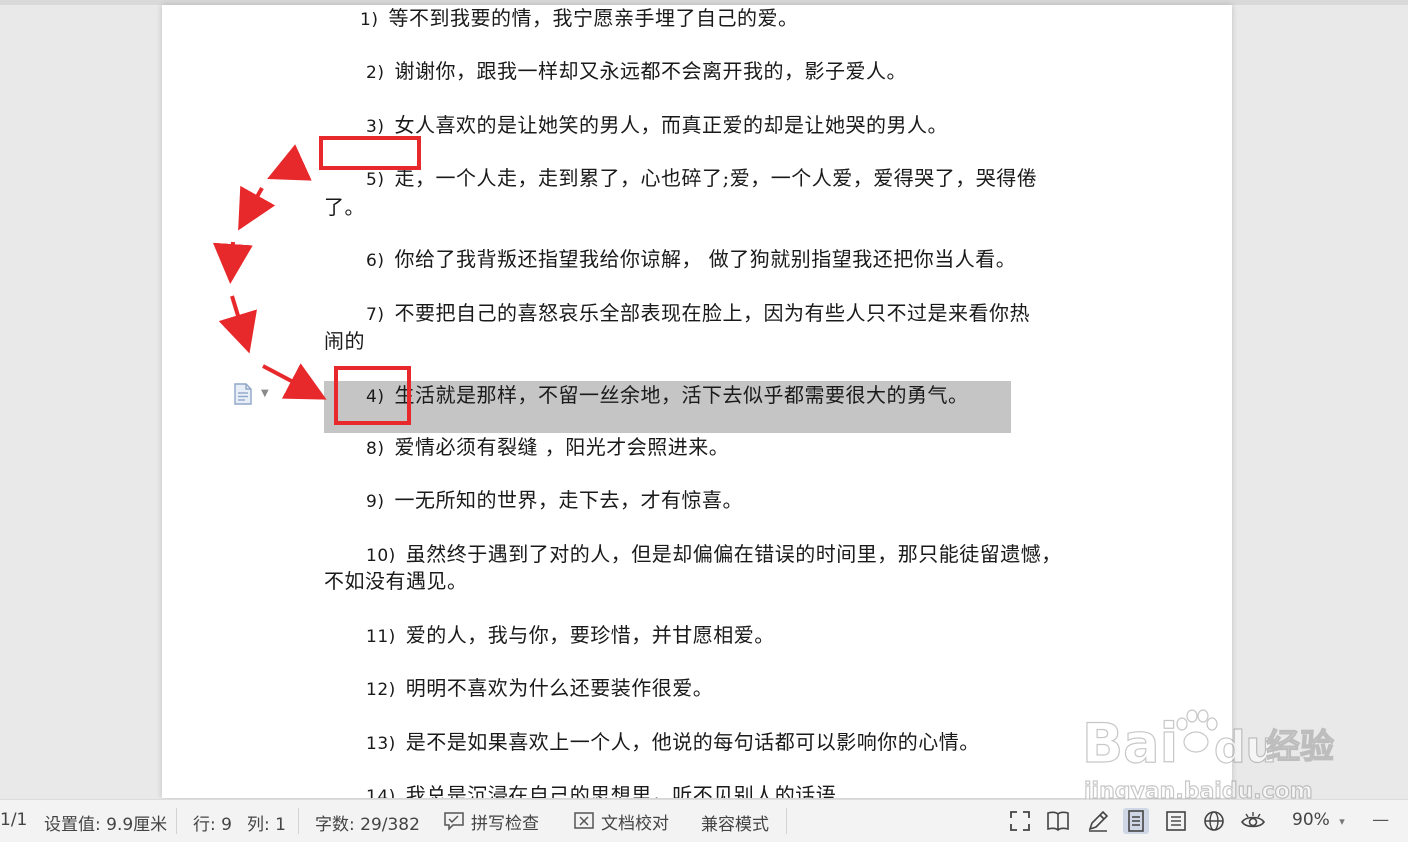  I want to click on zoom-chevron-down-icon: ▾, so click(1342, 821).